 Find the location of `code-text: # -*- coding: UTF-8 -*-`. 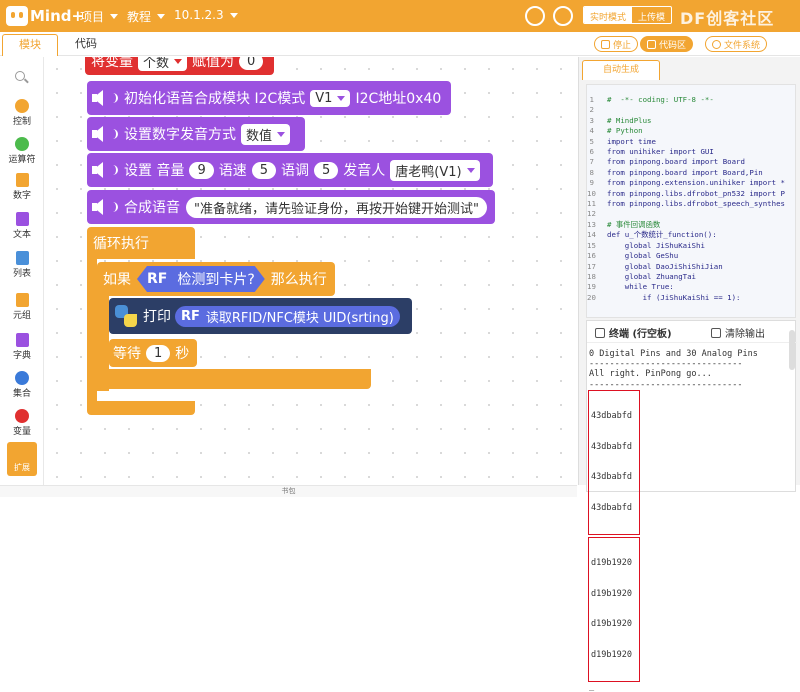

code-text: # -*- coding: UTF-8 -*- is located at coordinates (660, 99).